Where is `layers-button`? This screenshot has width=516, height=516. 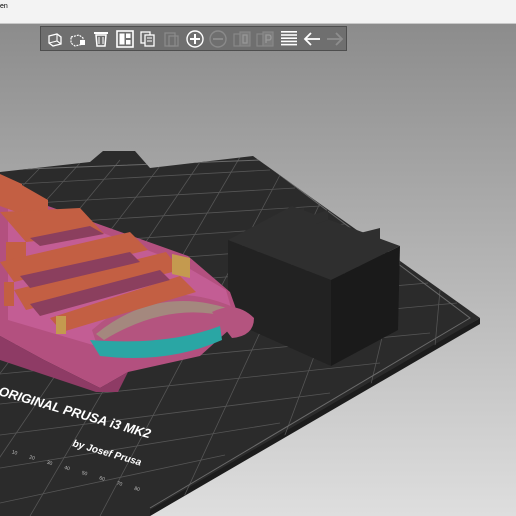 layers-button is located at coordinates (288, 39).